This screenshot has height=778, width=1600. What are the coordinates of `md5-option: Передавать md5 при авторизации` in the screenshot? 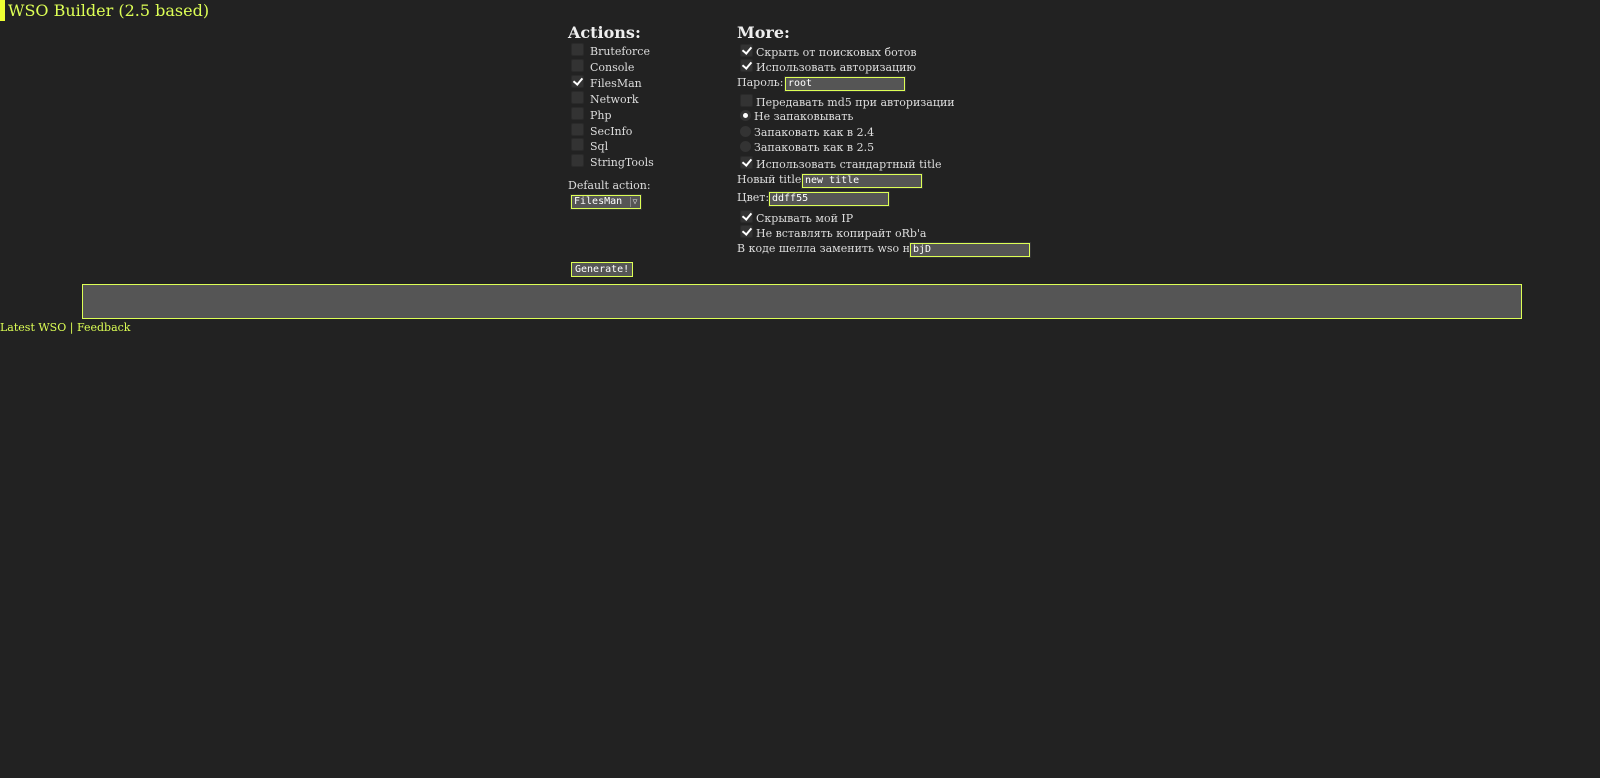 It's located at (847, 101).